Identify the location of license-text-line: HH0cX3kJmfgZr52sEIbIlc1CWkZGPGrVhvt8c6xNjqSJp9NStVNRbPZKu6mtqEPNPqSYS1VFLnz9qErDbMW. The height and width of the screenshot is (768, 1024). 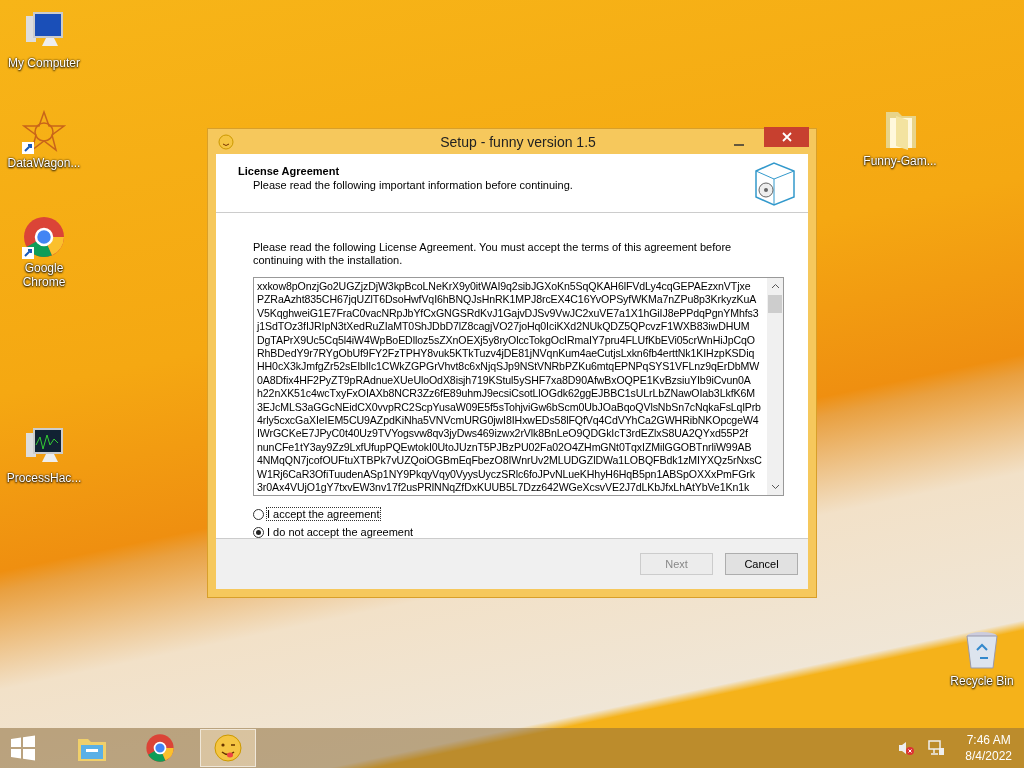
(509, 367).